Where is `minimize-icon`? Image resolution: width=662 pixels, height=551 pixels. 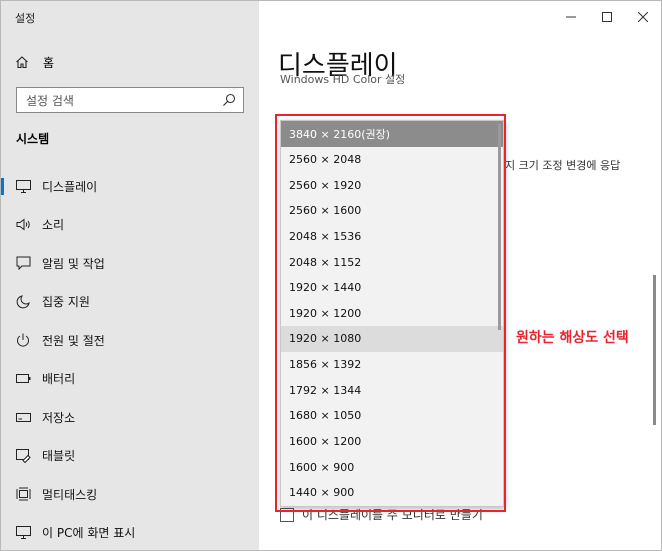
minimize-icon is located at coordinates (571, 17).